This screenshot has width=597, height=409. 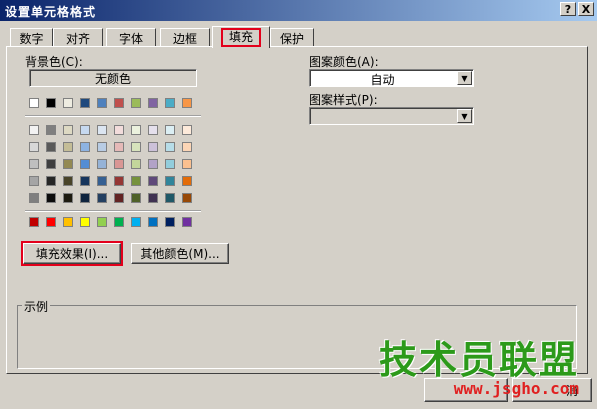 I want to click on title-bar: 设置单元格格式 ? X, so click(x=298, y=10).